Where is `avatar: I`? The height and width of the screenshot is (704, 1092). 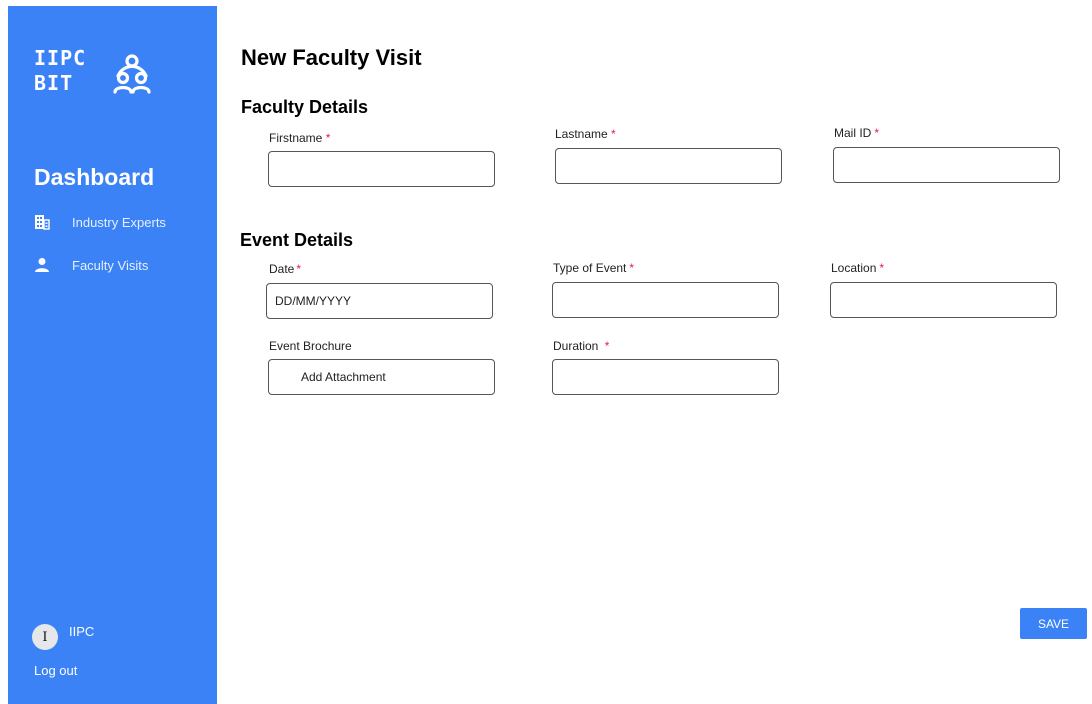 avatar: I is located at coordinates (45, 637).